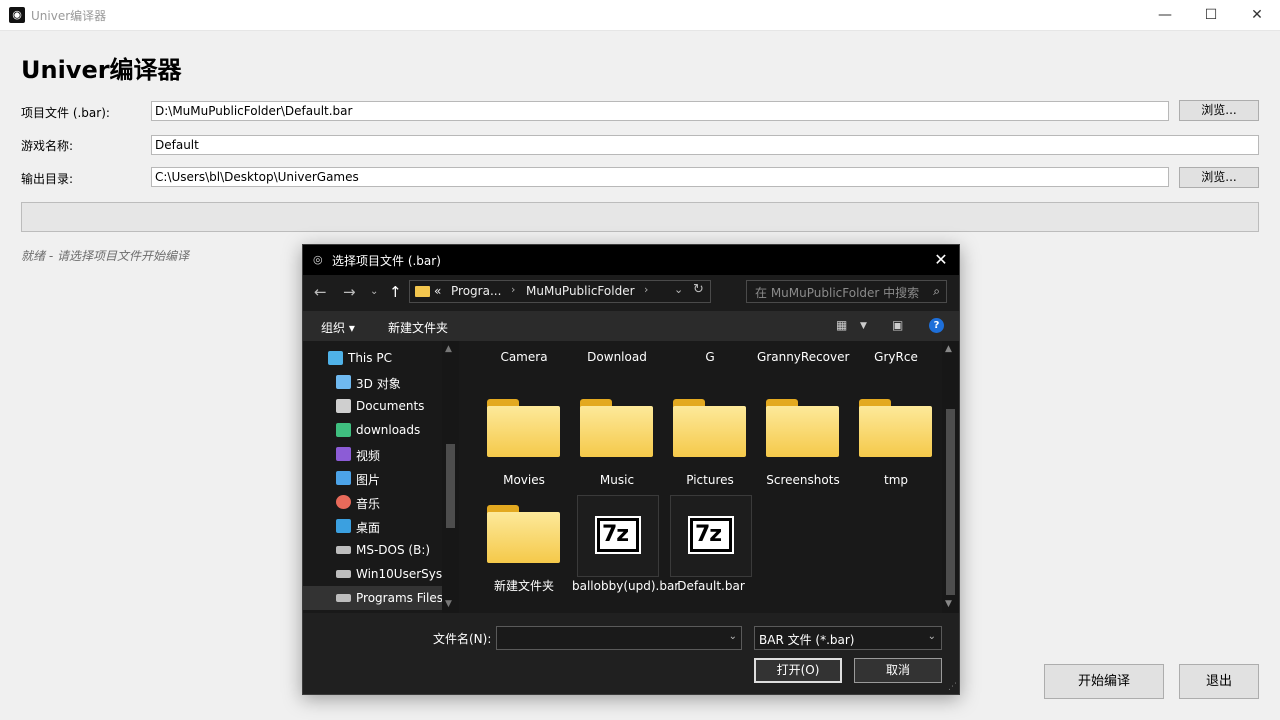  Describe the element at coordinates (386, 261) in the screenshot. I see `dialog-title: 选择项目文件 (.bar)` at that location.